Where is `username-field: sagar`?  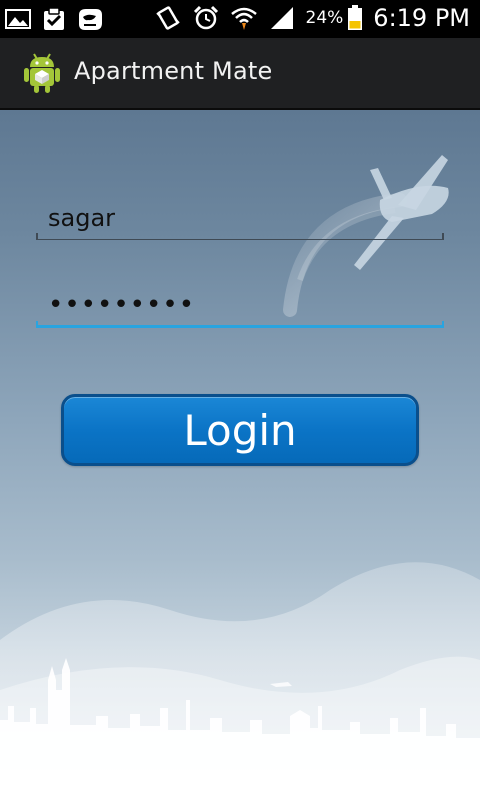 username-field: sagar is located at coordinates (240, 218).